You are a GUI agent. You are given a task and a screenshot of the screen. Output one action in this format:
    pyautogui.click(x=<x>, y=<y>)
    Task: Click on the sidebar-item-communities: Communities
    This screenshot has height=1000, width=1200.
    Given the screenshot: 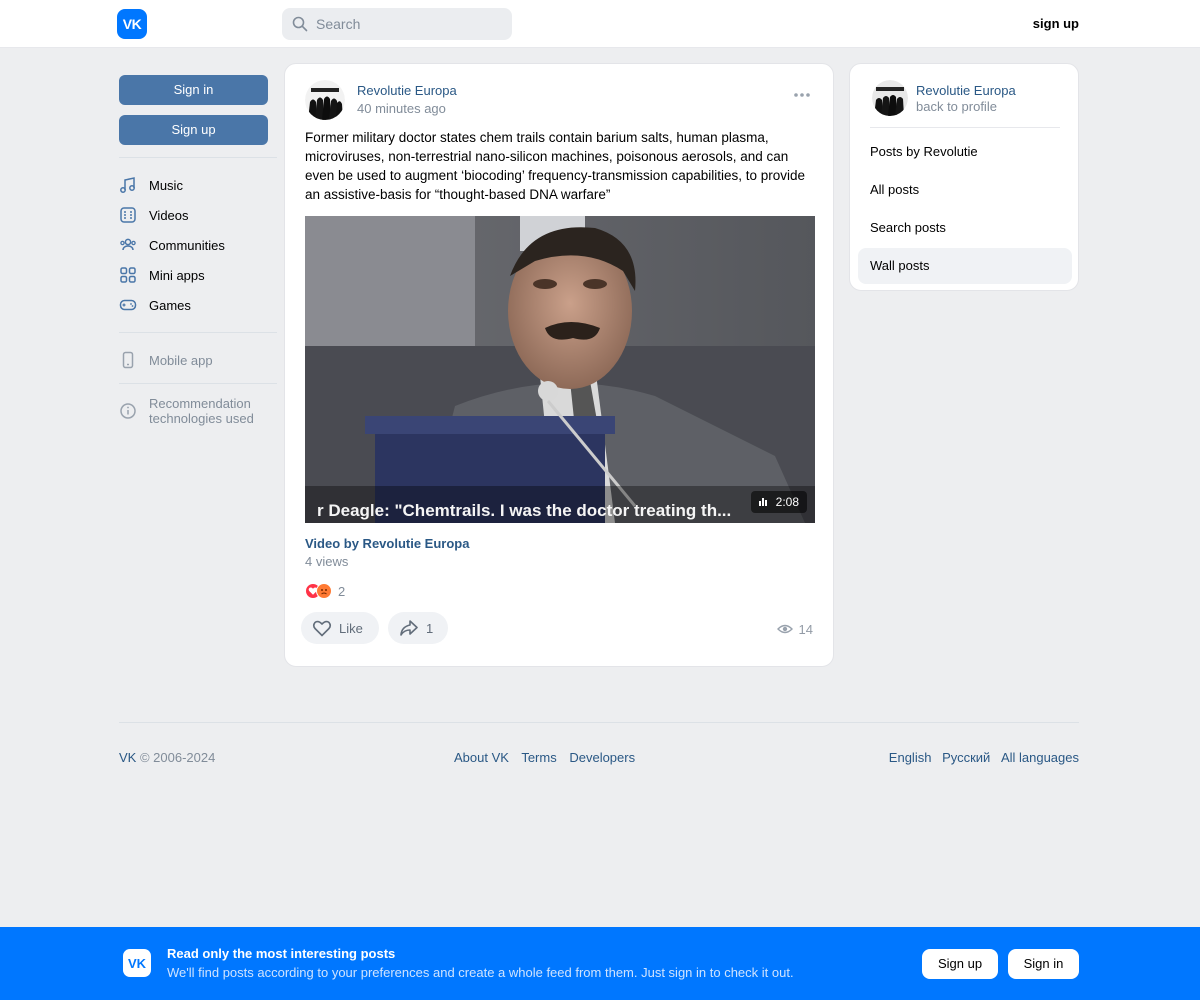 What is the action you would take?
    pyautogui.click(x=199, y=245)
    